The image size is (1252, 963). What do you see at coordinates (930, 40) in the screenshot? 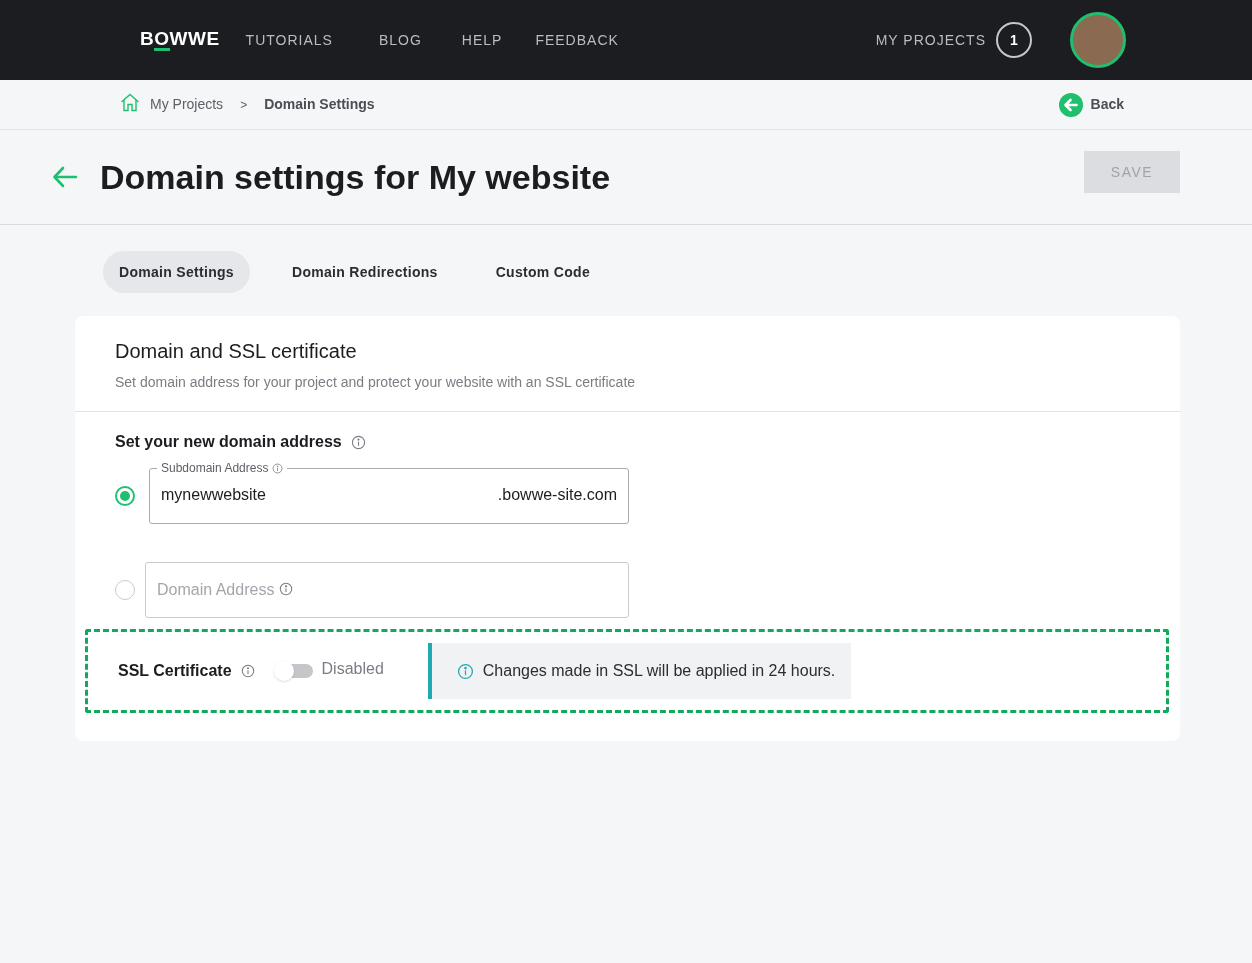
I see `nav-link: MY PROJECTS` at bounding box center [930, 40].